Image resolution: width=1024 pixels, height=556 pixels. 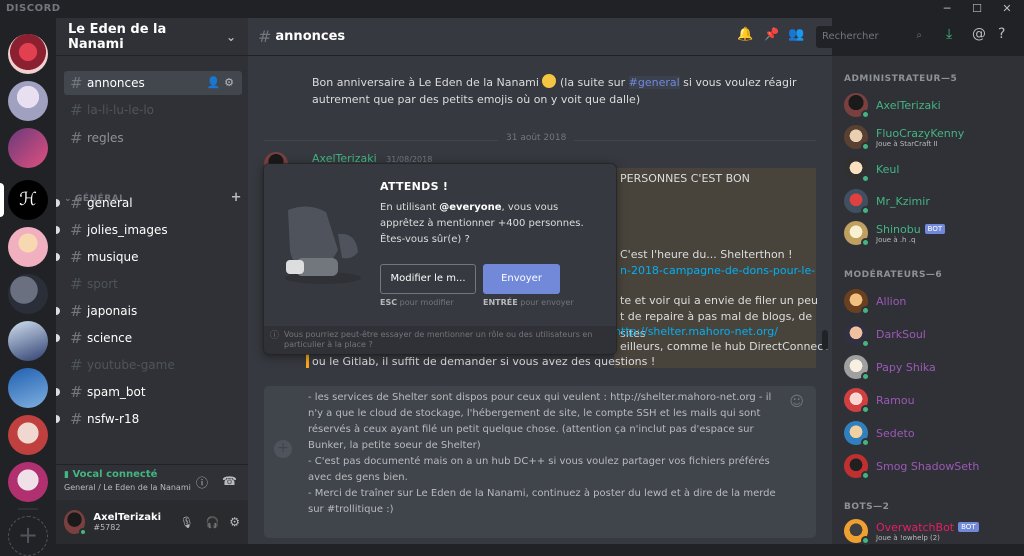 I want to click on member-name: DarkSoul, so click(x=901, y=334).